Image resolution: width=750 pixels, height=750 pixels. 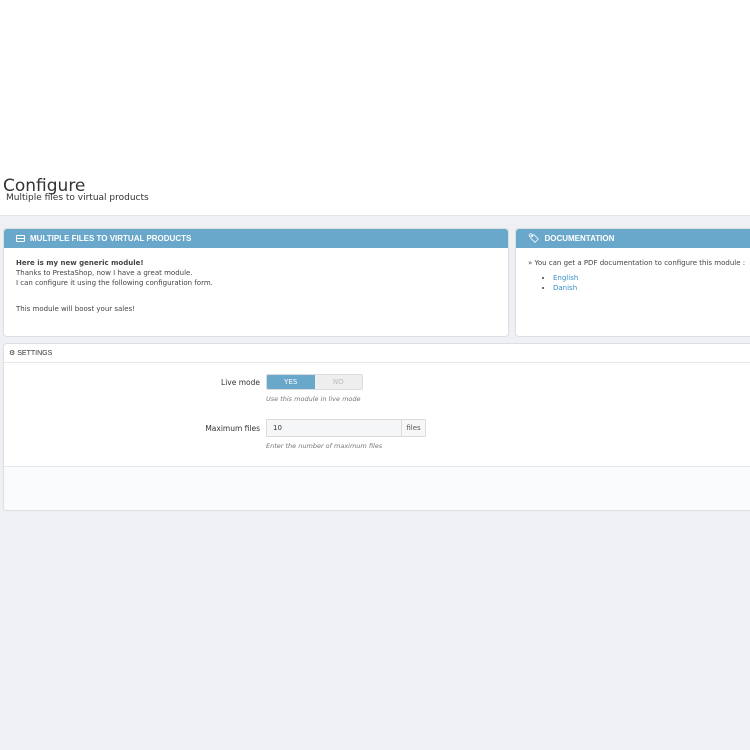 I want to click on max-files-suffix: files, so click(x=413, y=428).